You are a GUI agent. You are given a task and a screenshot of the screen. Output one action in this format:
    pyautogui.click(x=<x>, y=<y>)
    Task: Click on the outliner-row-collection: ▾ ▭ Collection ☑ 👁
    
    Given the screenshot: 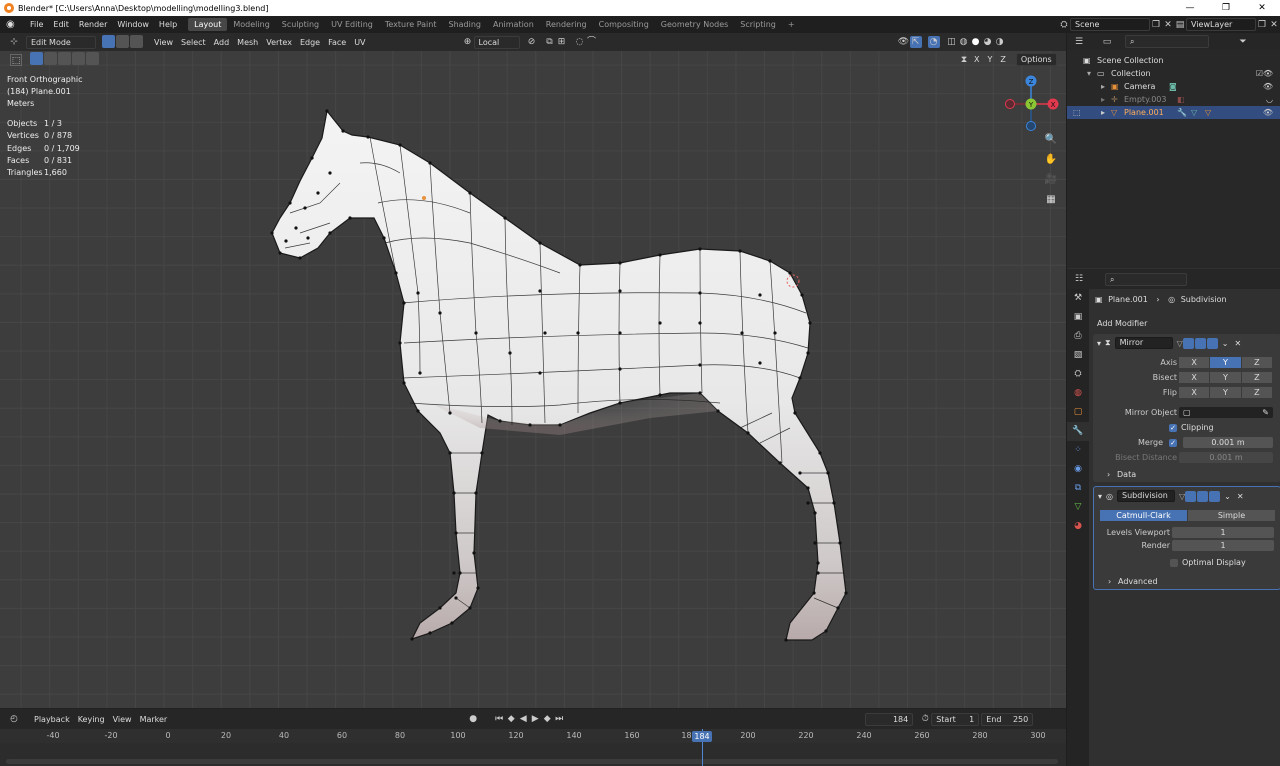 What is the action you would take?
    pyautogui.click(x=1173, y=73)
    